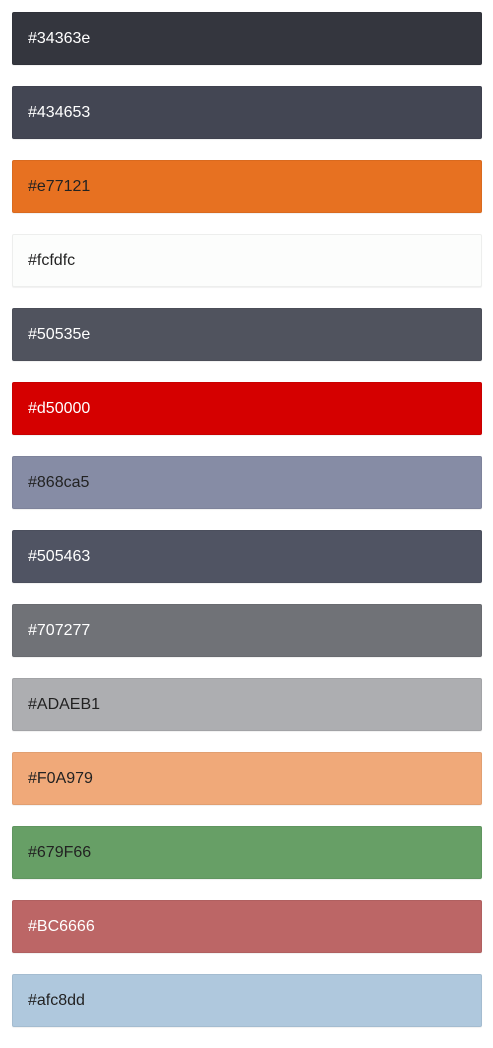 Image resolution: width=493 pixels, height=1048 pixels. What do you see at coordinates (247, 556) in the screenshot?
I see `color-swatch: #505463` at bounding box center [247, 556].